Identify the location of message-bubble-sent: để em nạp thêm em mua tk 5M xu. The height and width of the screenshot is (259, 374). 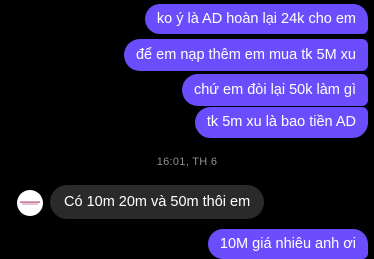
(245, 55).